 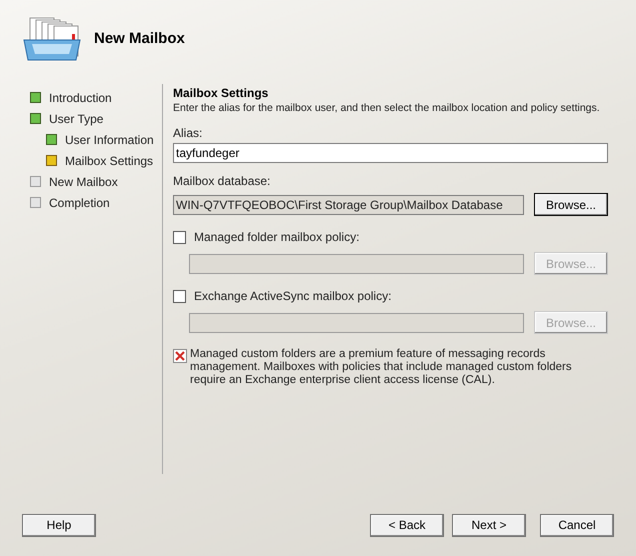 What do you see at coordinates (381, 367) in the screenshot?
I see `info-note: Managed custom folders are a premium feature of messaging records management. Mailboxes with policies that include managed custom folders require an Exchange enterprise client access license (CAL).` at bounding box center [381, 367].